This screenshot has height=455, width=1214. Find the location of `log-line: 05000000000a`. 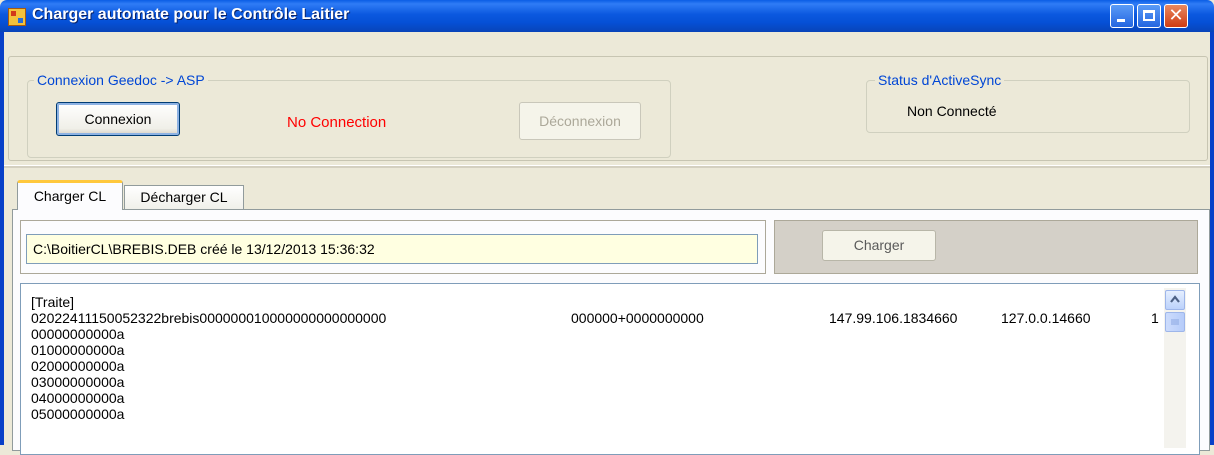

log-line: 05000000000a is located at coordinates (78, 414).